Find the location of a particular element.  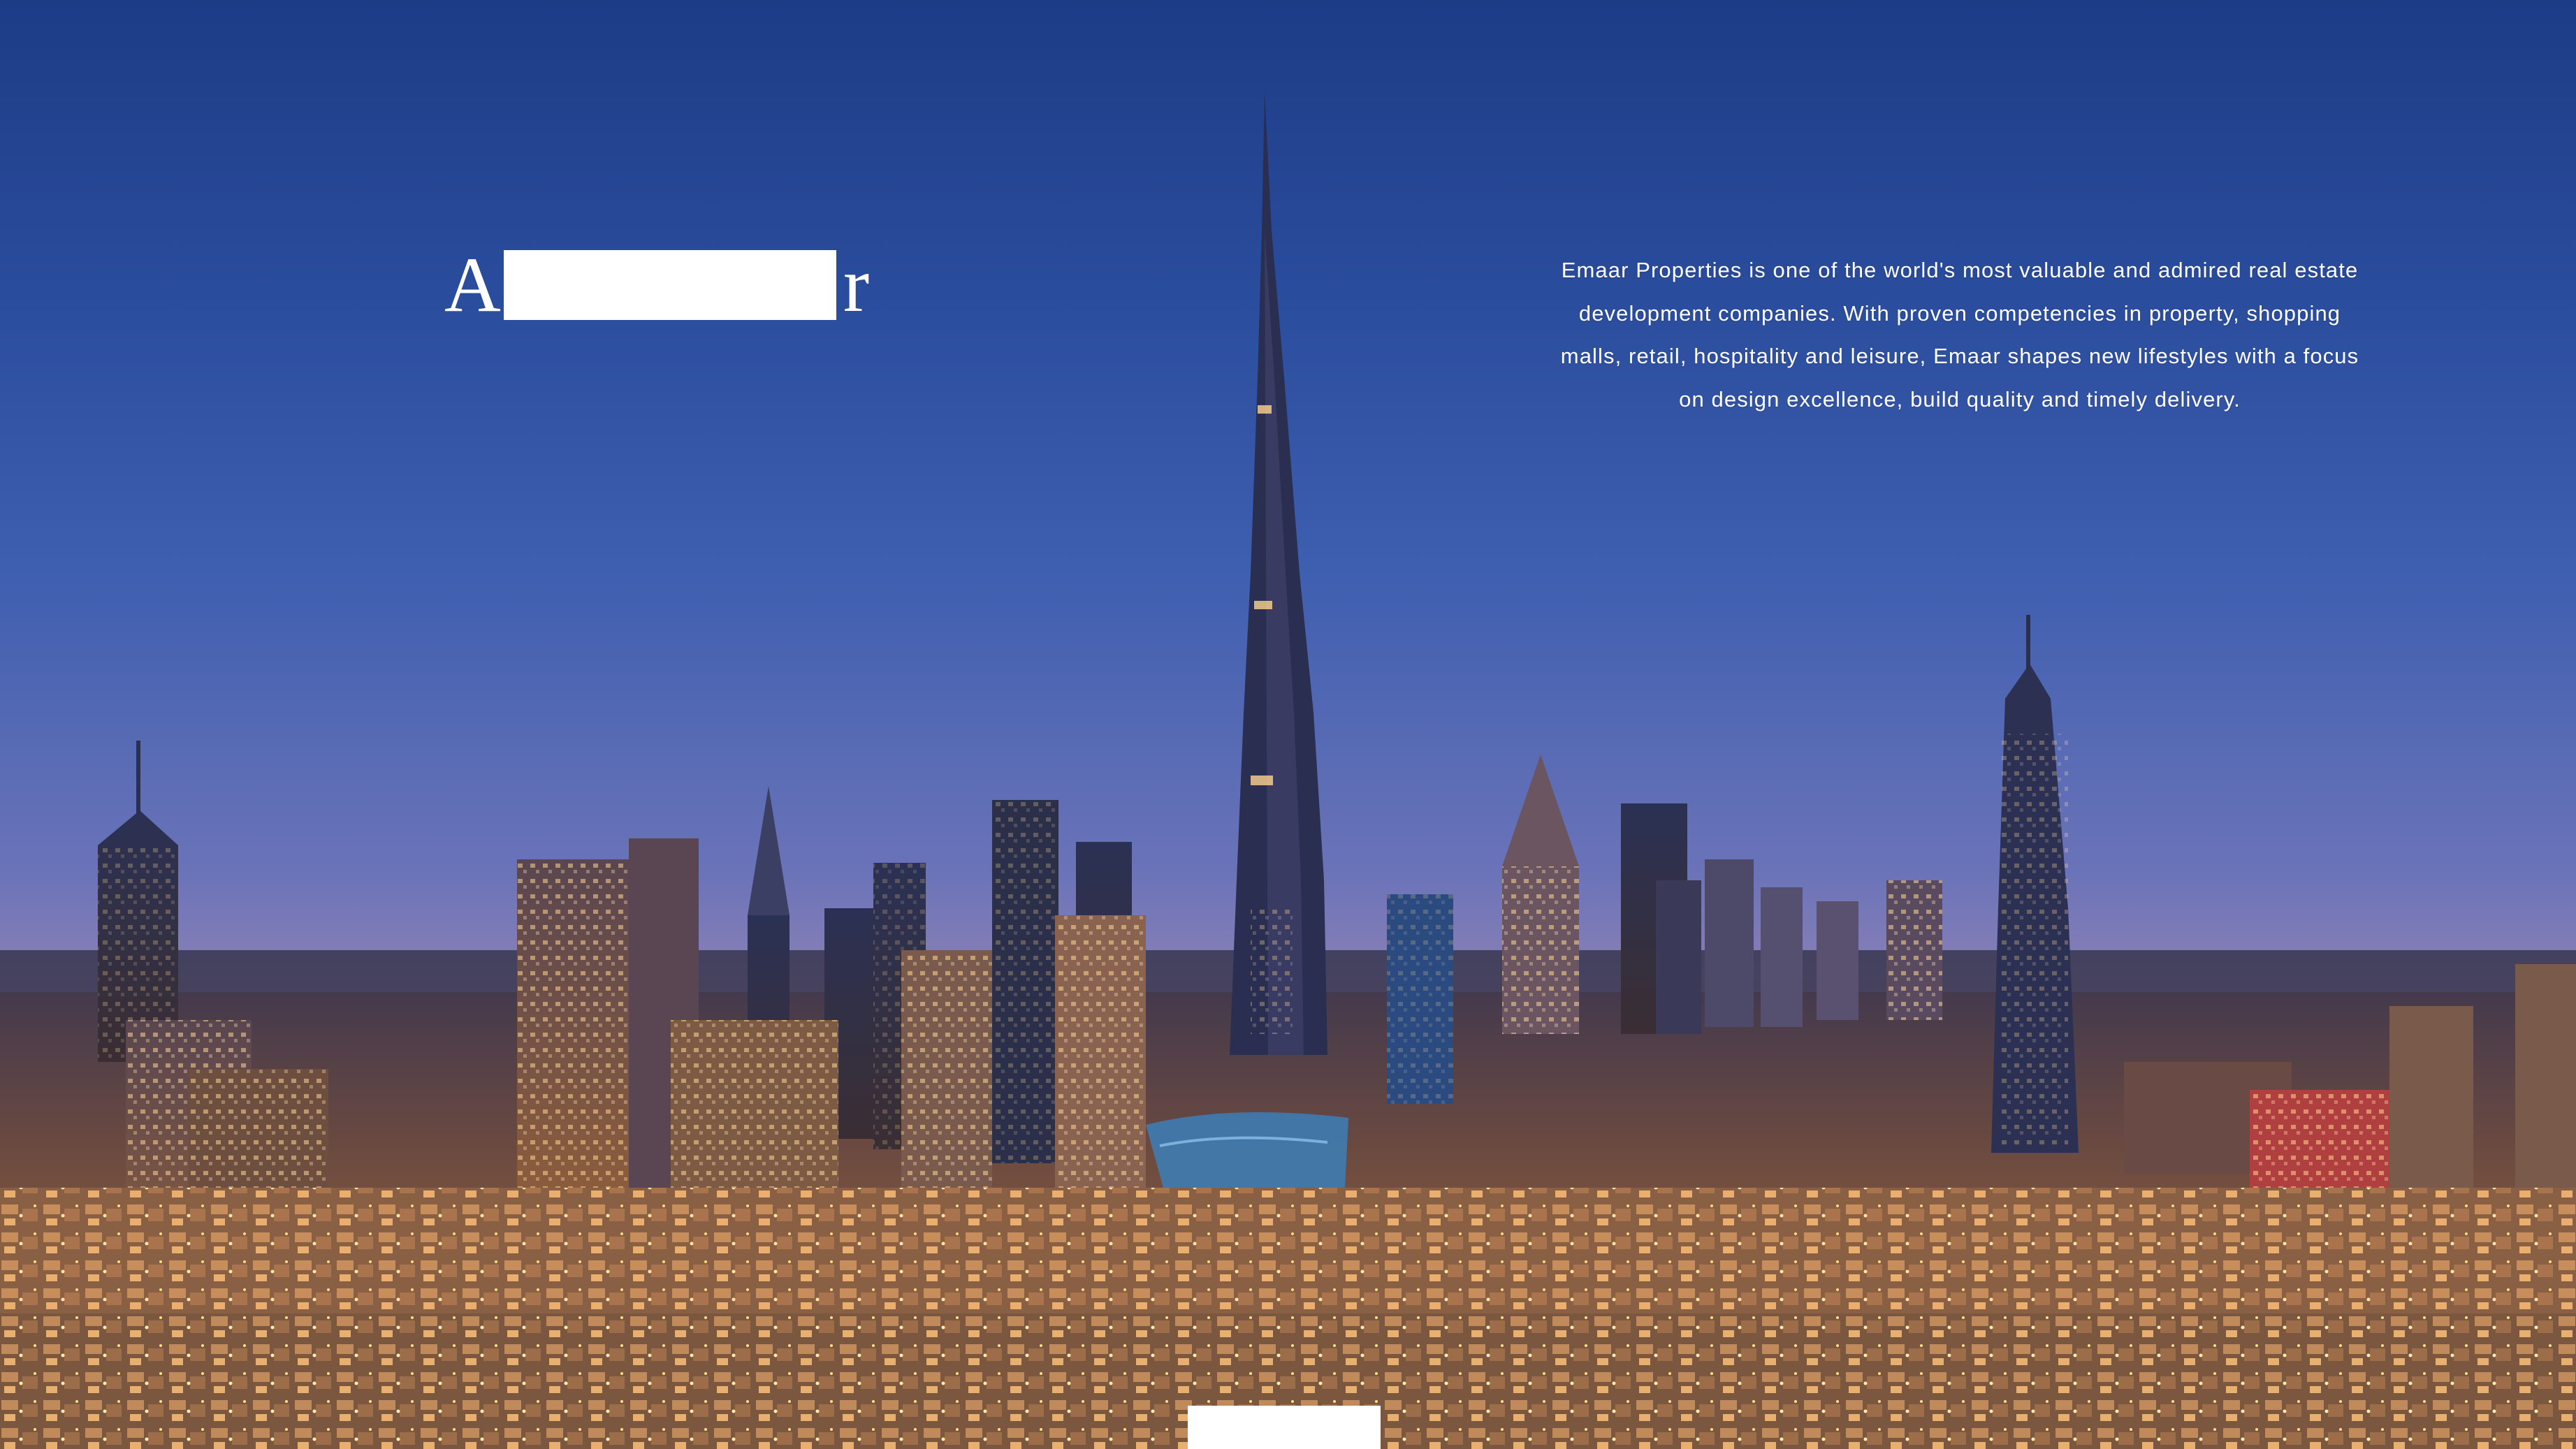

bottom-tab is located at coordinates (1284, 1427).